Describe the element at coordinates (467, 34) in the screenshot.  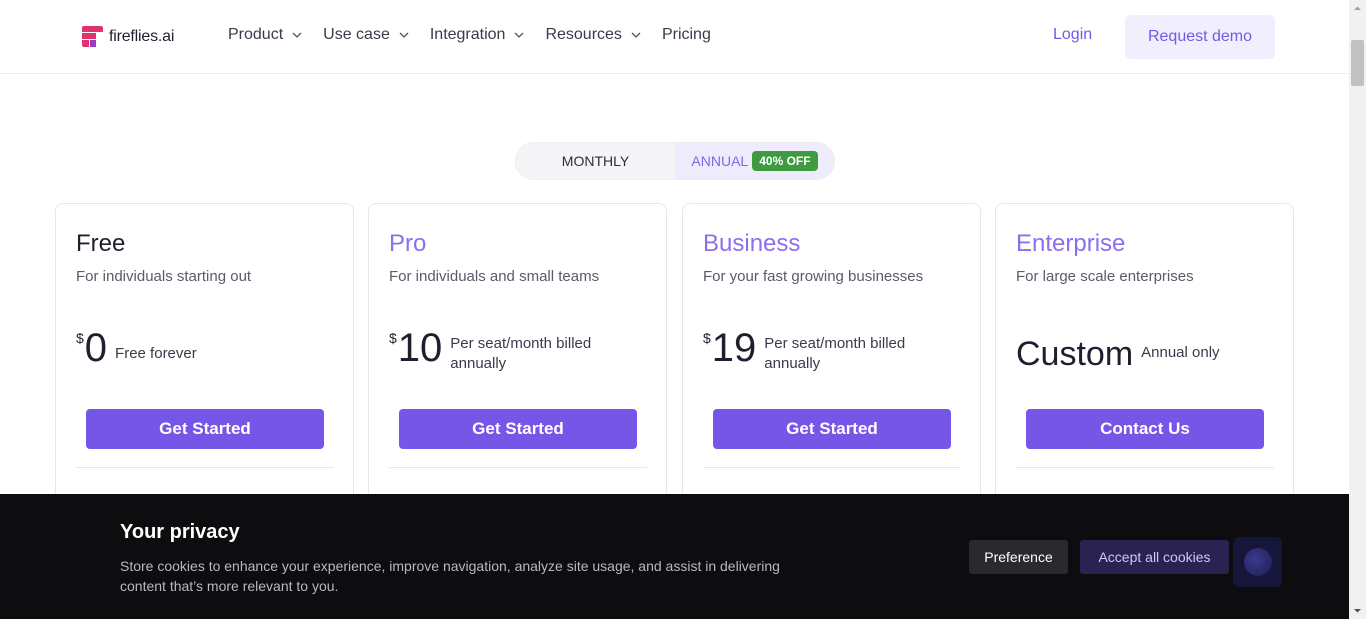
I see `nav-label: Integration` at that location.